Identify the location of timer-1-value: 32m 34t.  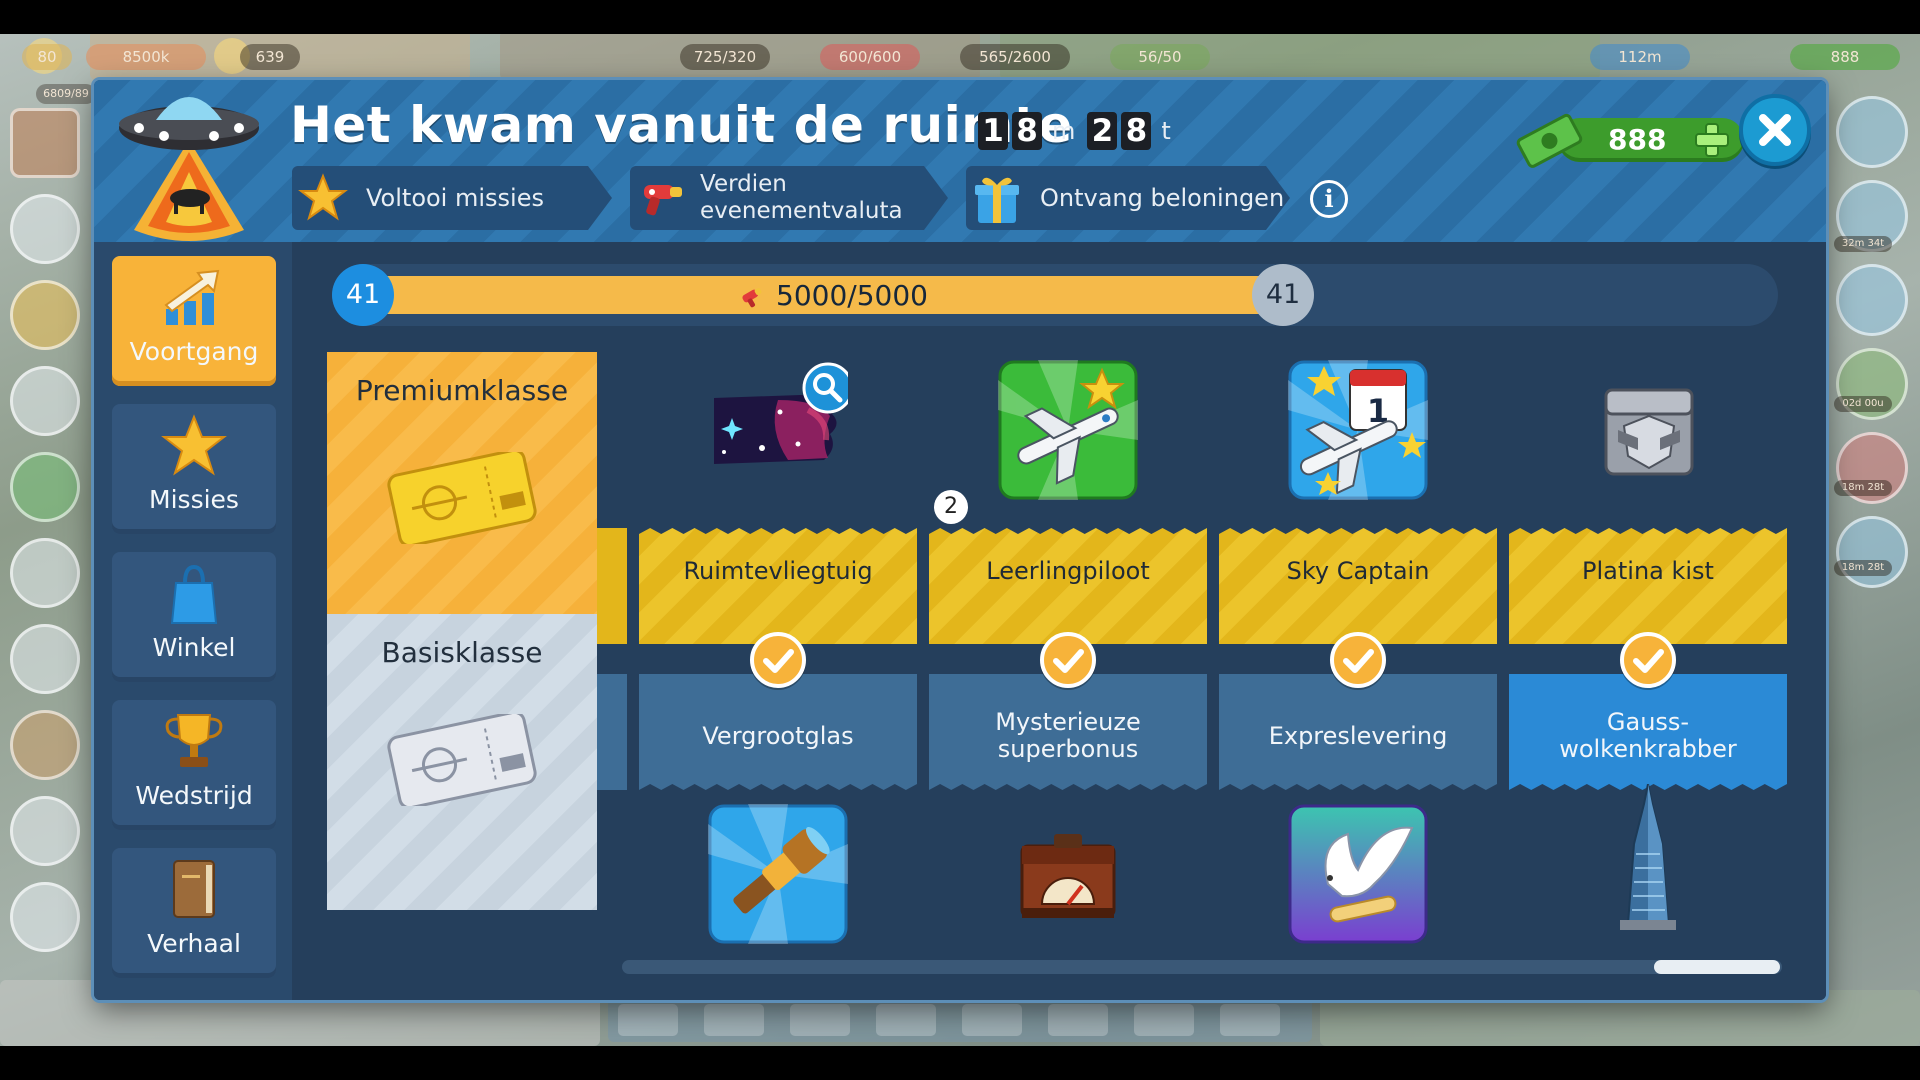
(1863, 244).